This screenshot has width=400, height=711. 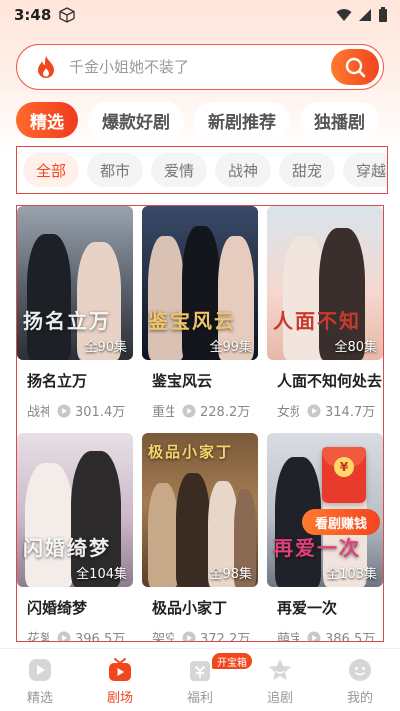 I want to click on genre-tab-sweet: 甜宠, so click(x=307, y=170).